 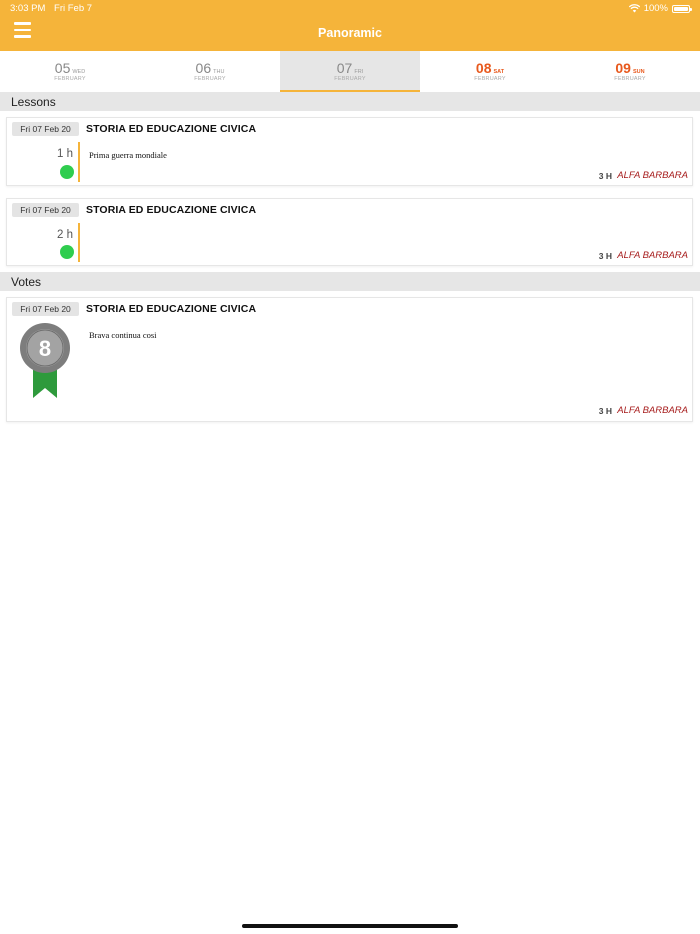 What do you see at coordinates (344, 68) in the screenshot?
I see `date-number: 07` at bounding box center [344, 68].